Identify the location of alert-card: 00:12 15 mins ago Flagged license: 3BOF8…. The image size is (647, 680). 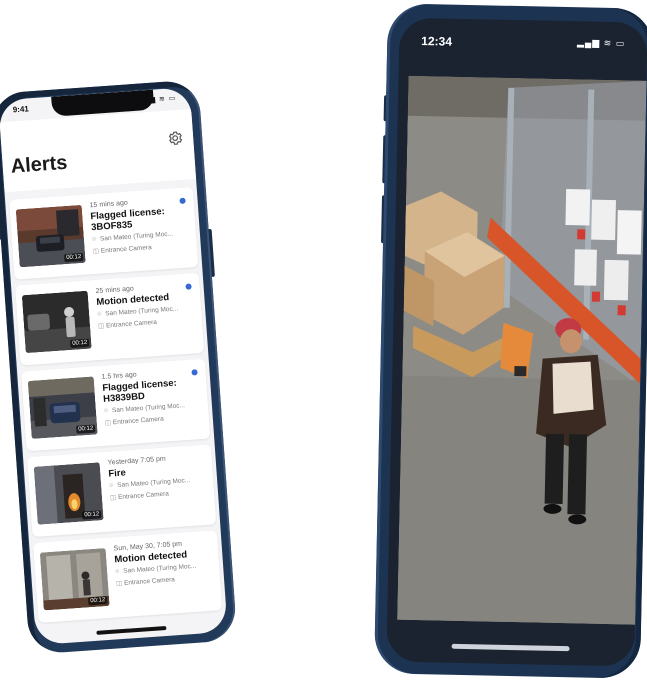
(104, 233).